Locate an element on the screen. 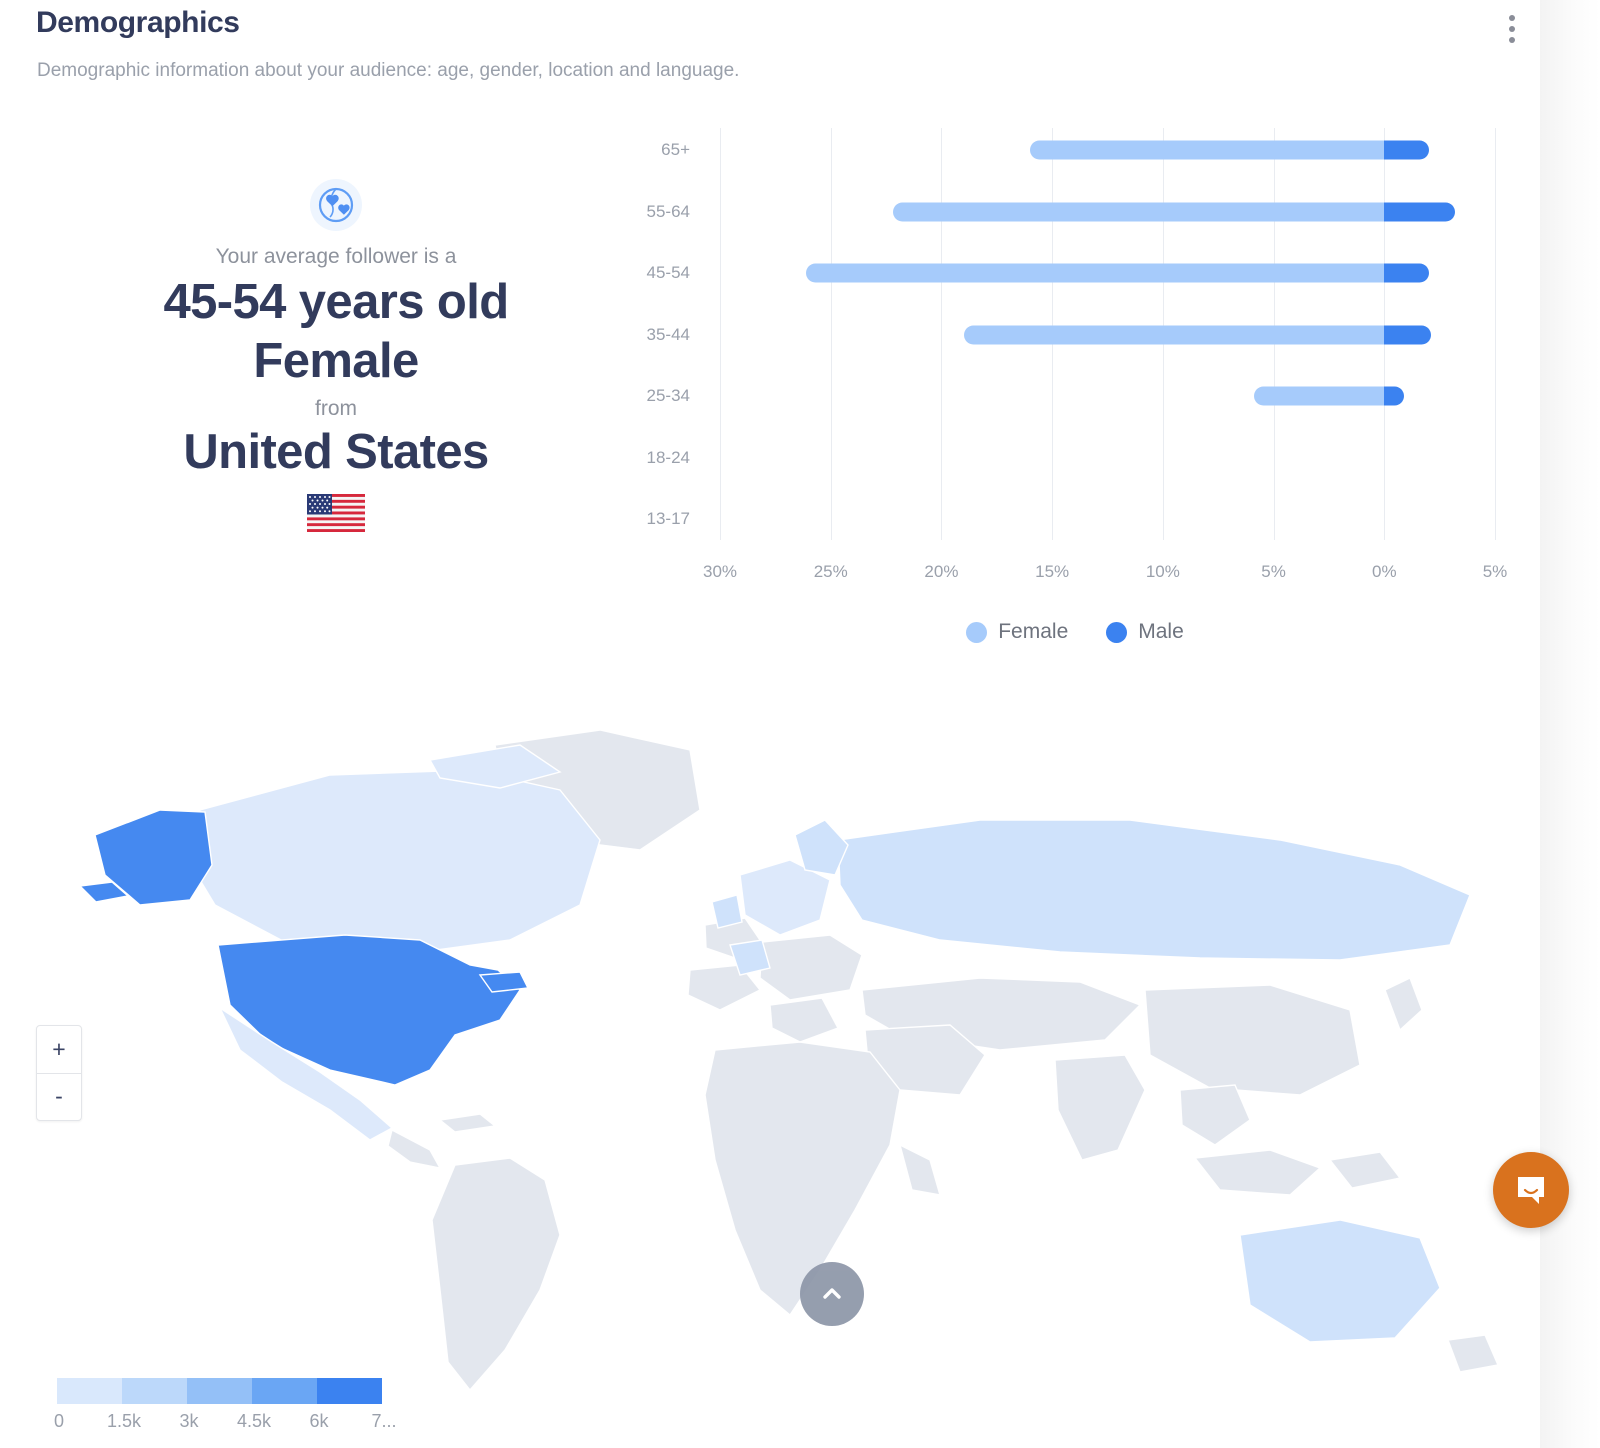  chart-x-tick-label: 30% is located at coordinates (720, 571).